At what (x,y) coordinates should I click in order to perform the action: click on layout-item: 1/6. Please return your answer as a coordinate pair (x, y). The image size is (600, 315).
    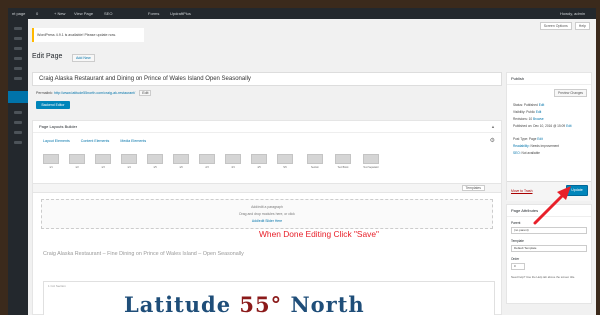
    Looking at the image, I should click on (181, 162).